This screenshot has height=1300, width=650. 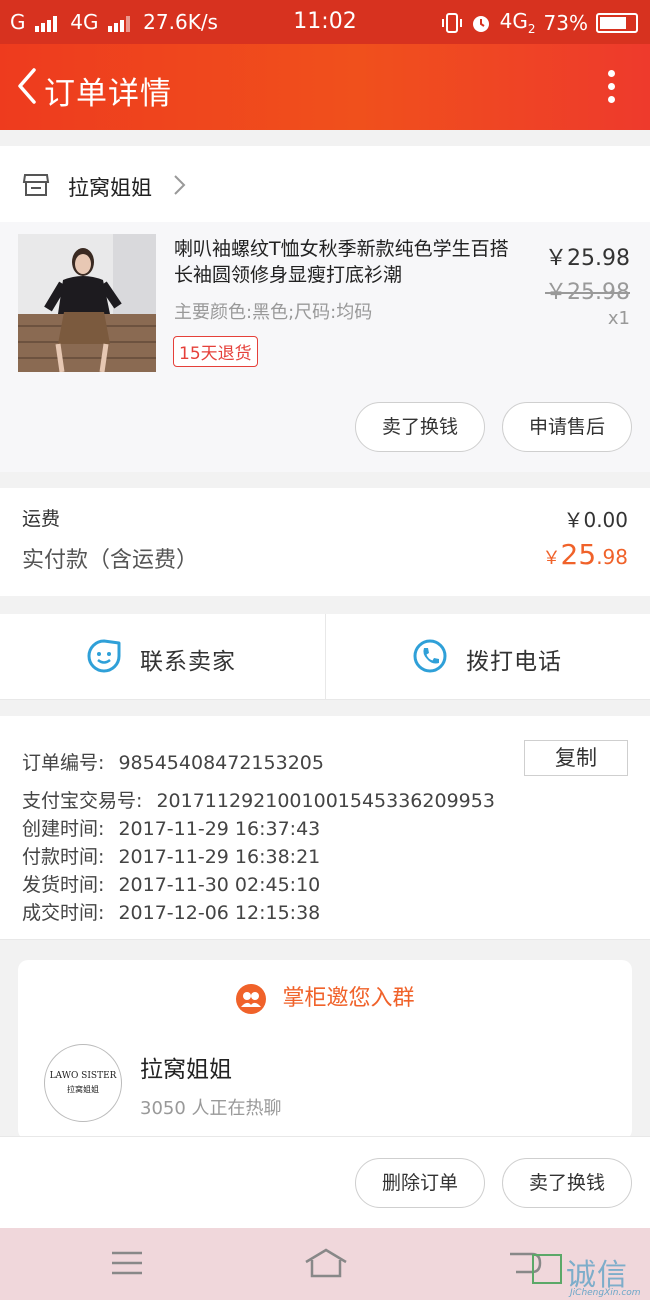 What do you see at coordinates (108, 94) in the screenshot?
I see `page-title: 订单详情` at bounding box center [108, 94].